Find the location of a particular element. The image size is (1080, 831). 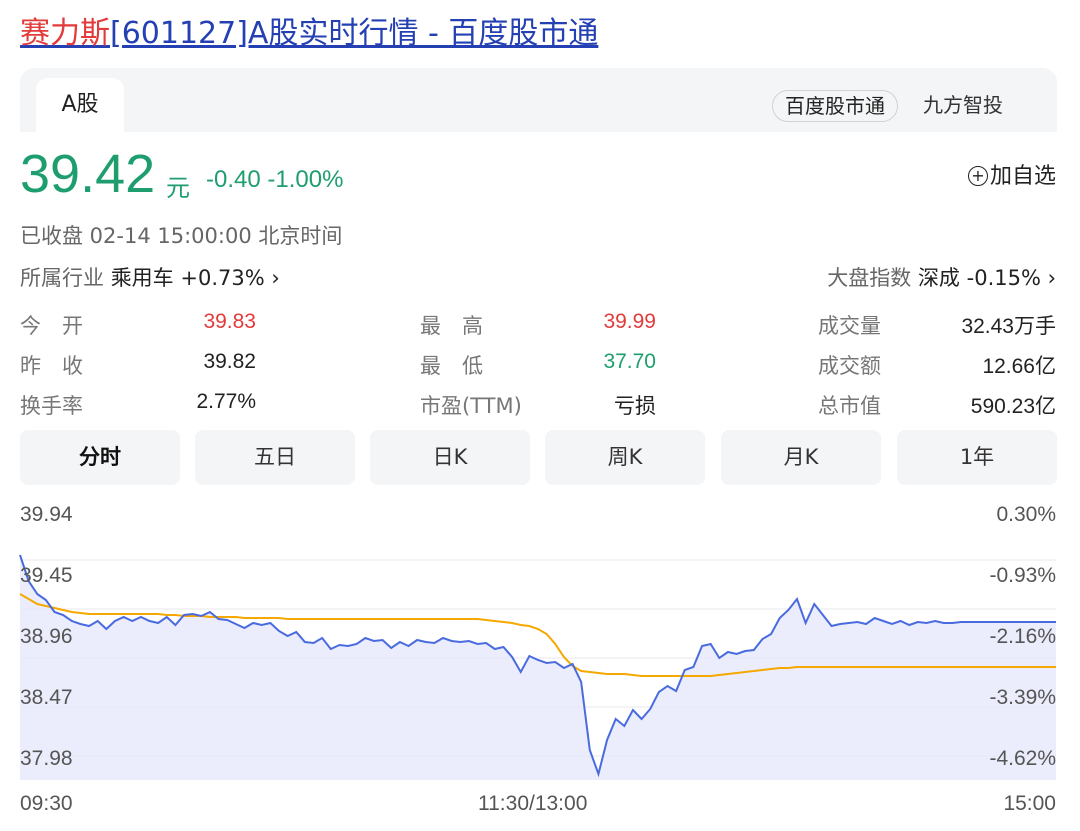

y-pct-label: -2.16% is located at coordinates (1022, 636).